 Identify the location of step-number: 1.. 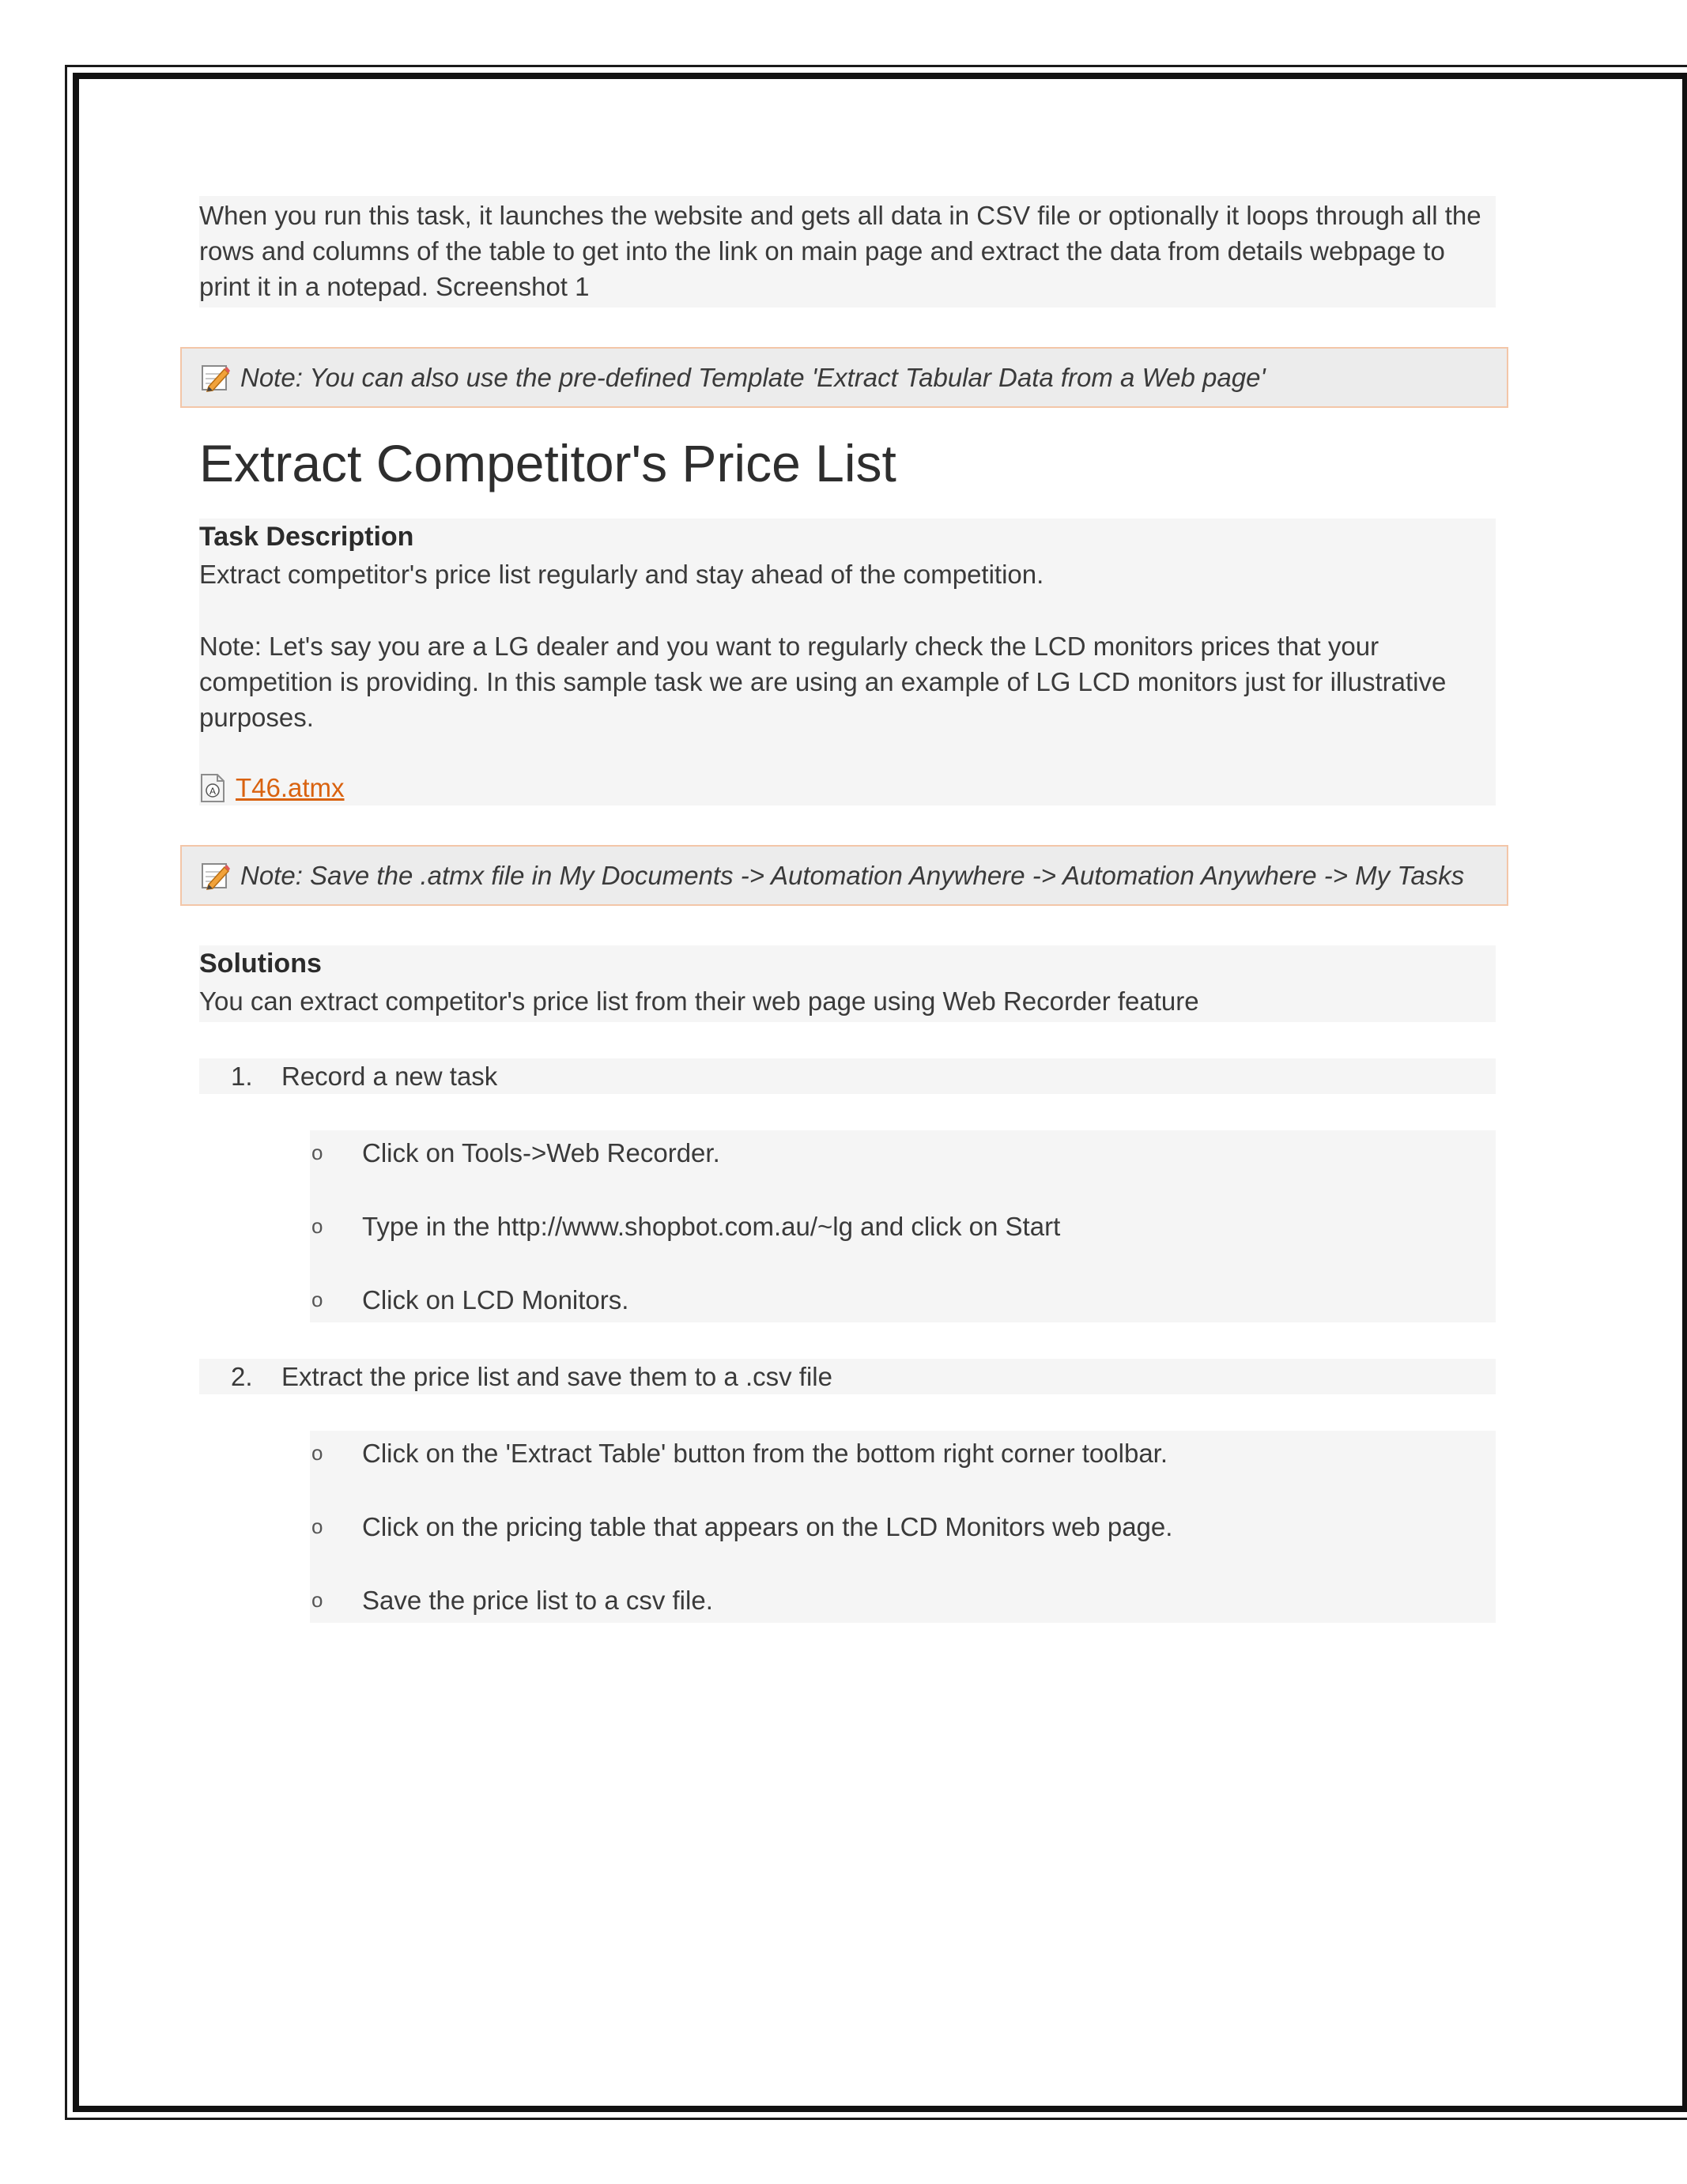
(242, 1076).